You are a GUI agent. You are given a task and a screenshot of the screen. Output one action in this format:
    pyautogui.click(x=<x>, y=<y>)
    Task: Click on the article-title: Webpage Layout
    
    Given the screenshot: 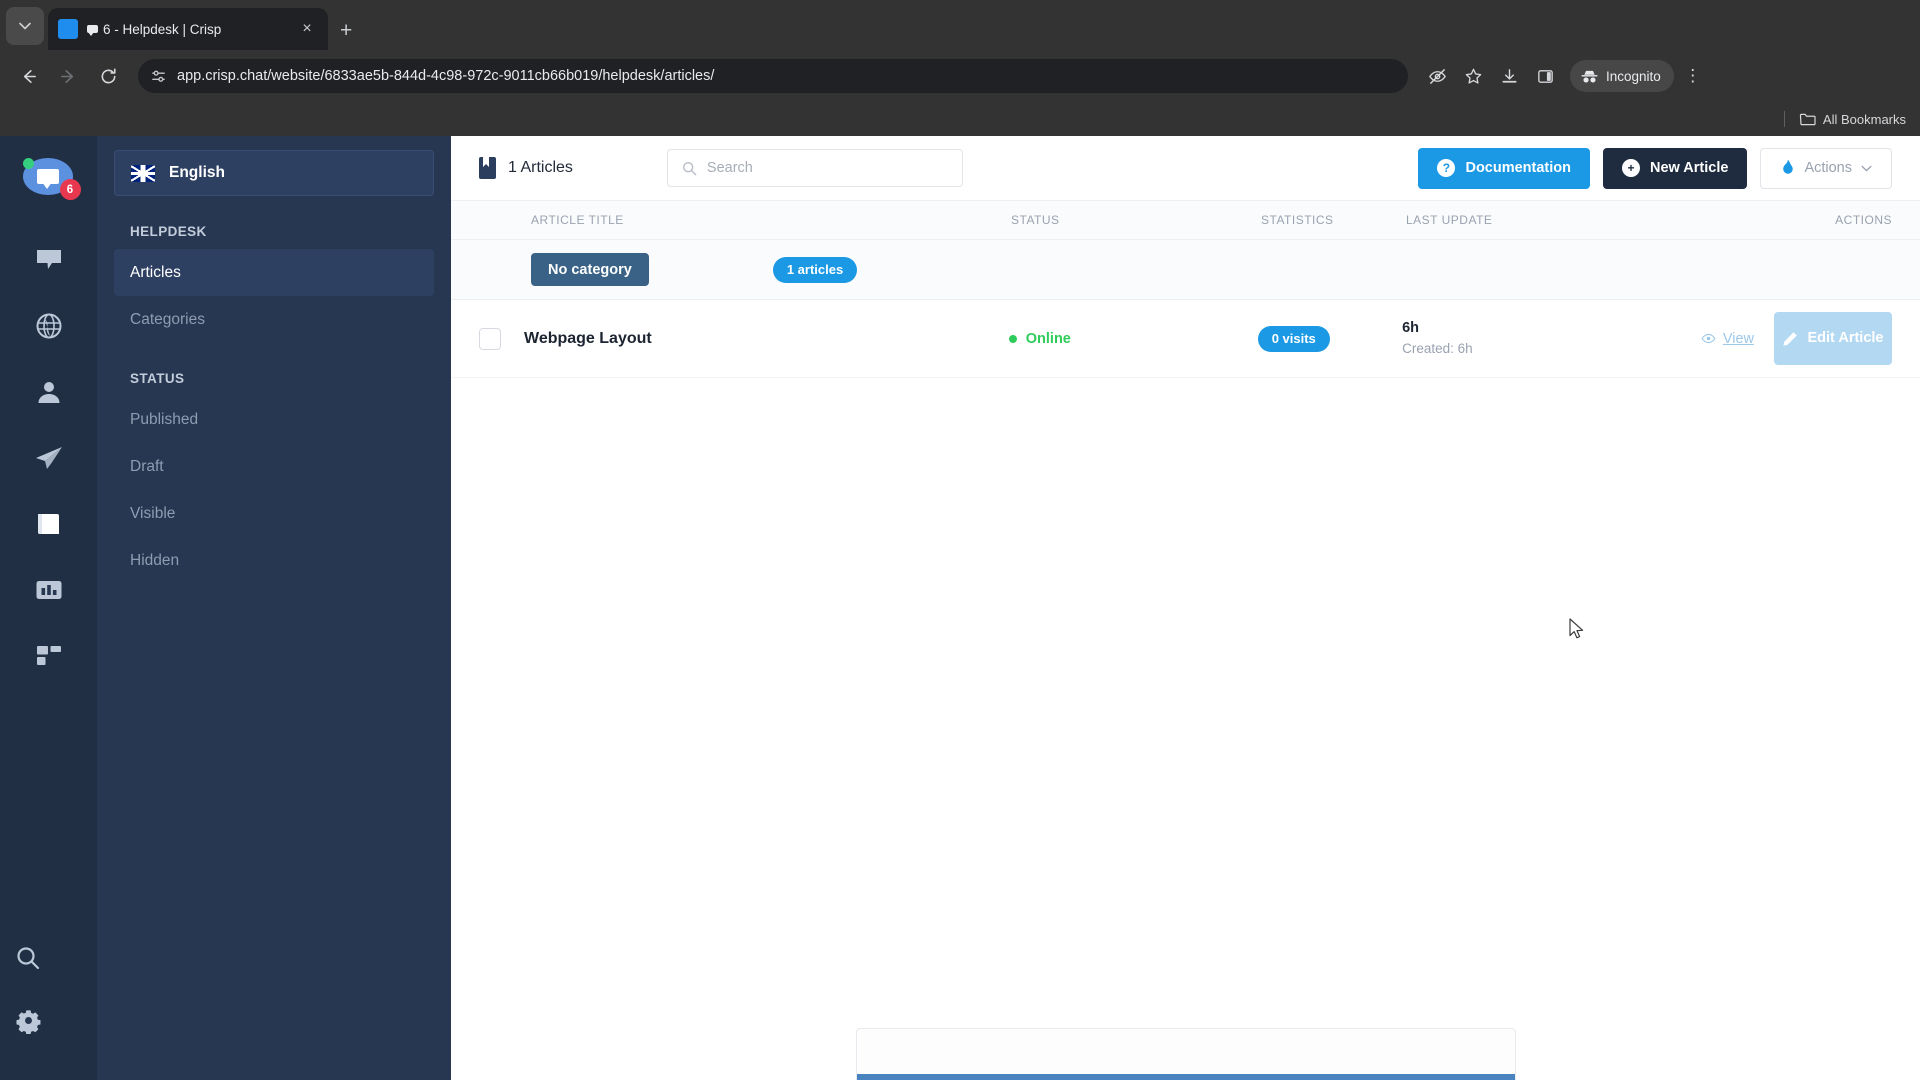 What is the action you would take?
    pyautogui.click(x=588, y=339)
    